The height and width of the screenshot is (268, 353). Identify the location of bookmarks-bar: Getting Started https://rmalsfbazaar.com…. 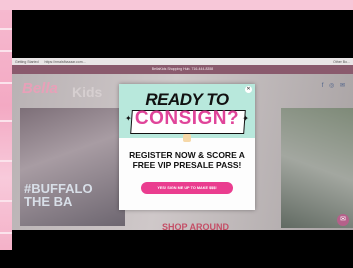
(182, 61).